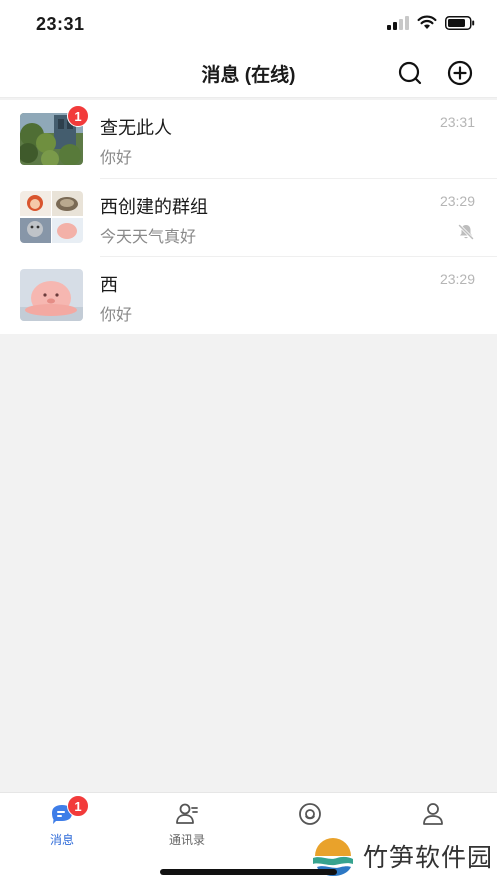 This screenshot has height=883, width=497. Describe the element at coordinates (154, 207) in the screenshot. I see `conversation-name: 西创建的群组` at that location.